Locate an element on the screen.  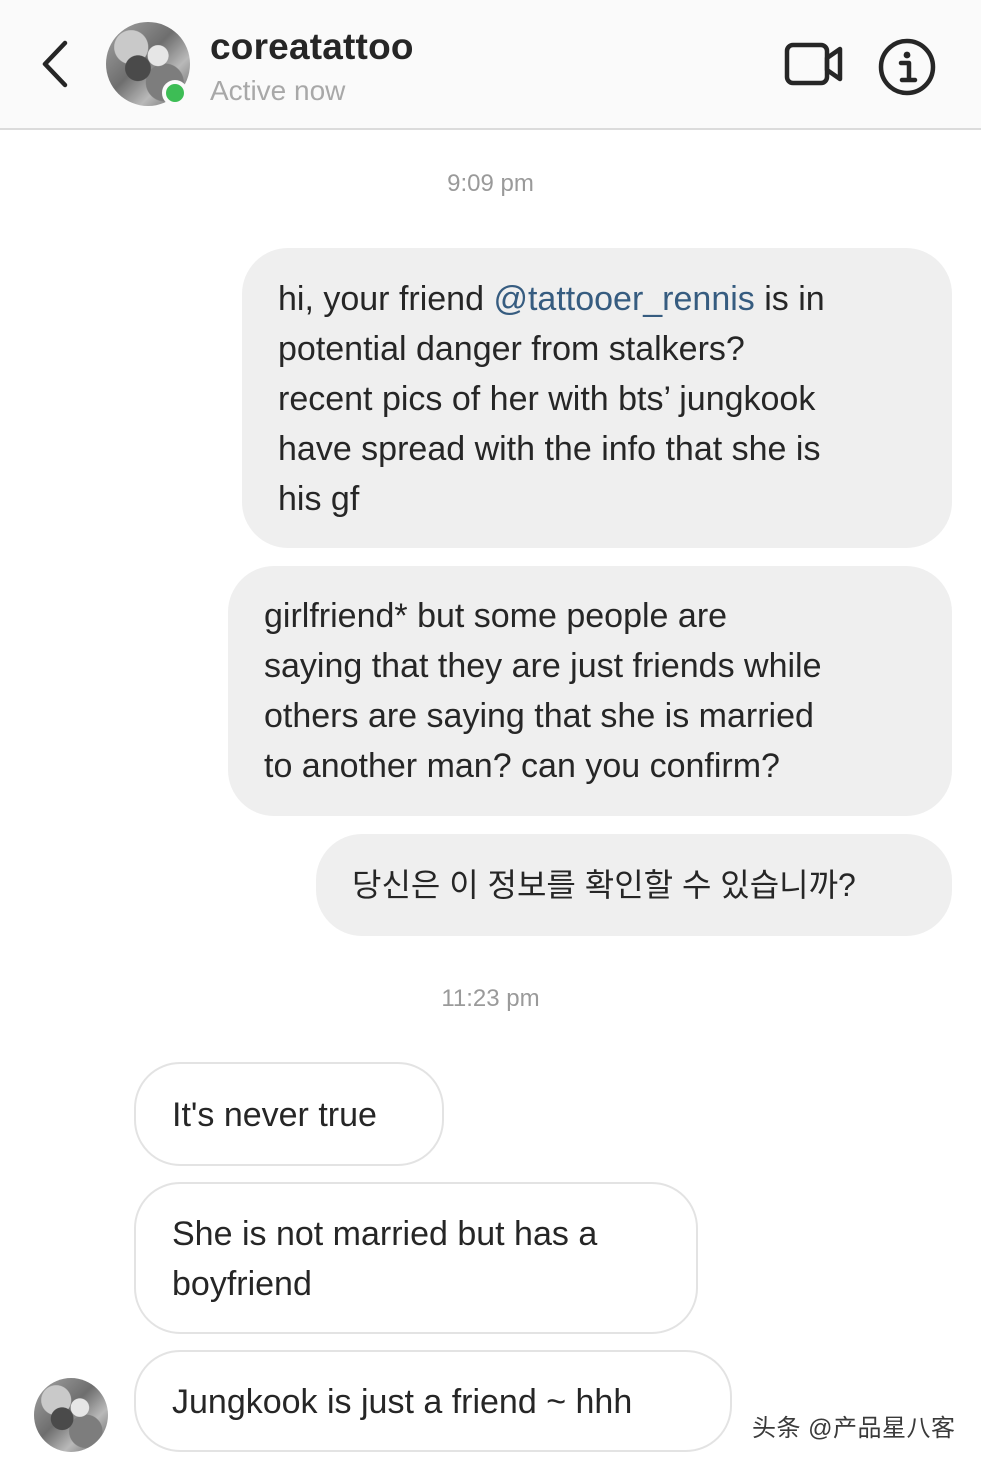
message-text: 당신은 이 정보를 확인할 수 있습니까? is located at coordinates (604, 885).